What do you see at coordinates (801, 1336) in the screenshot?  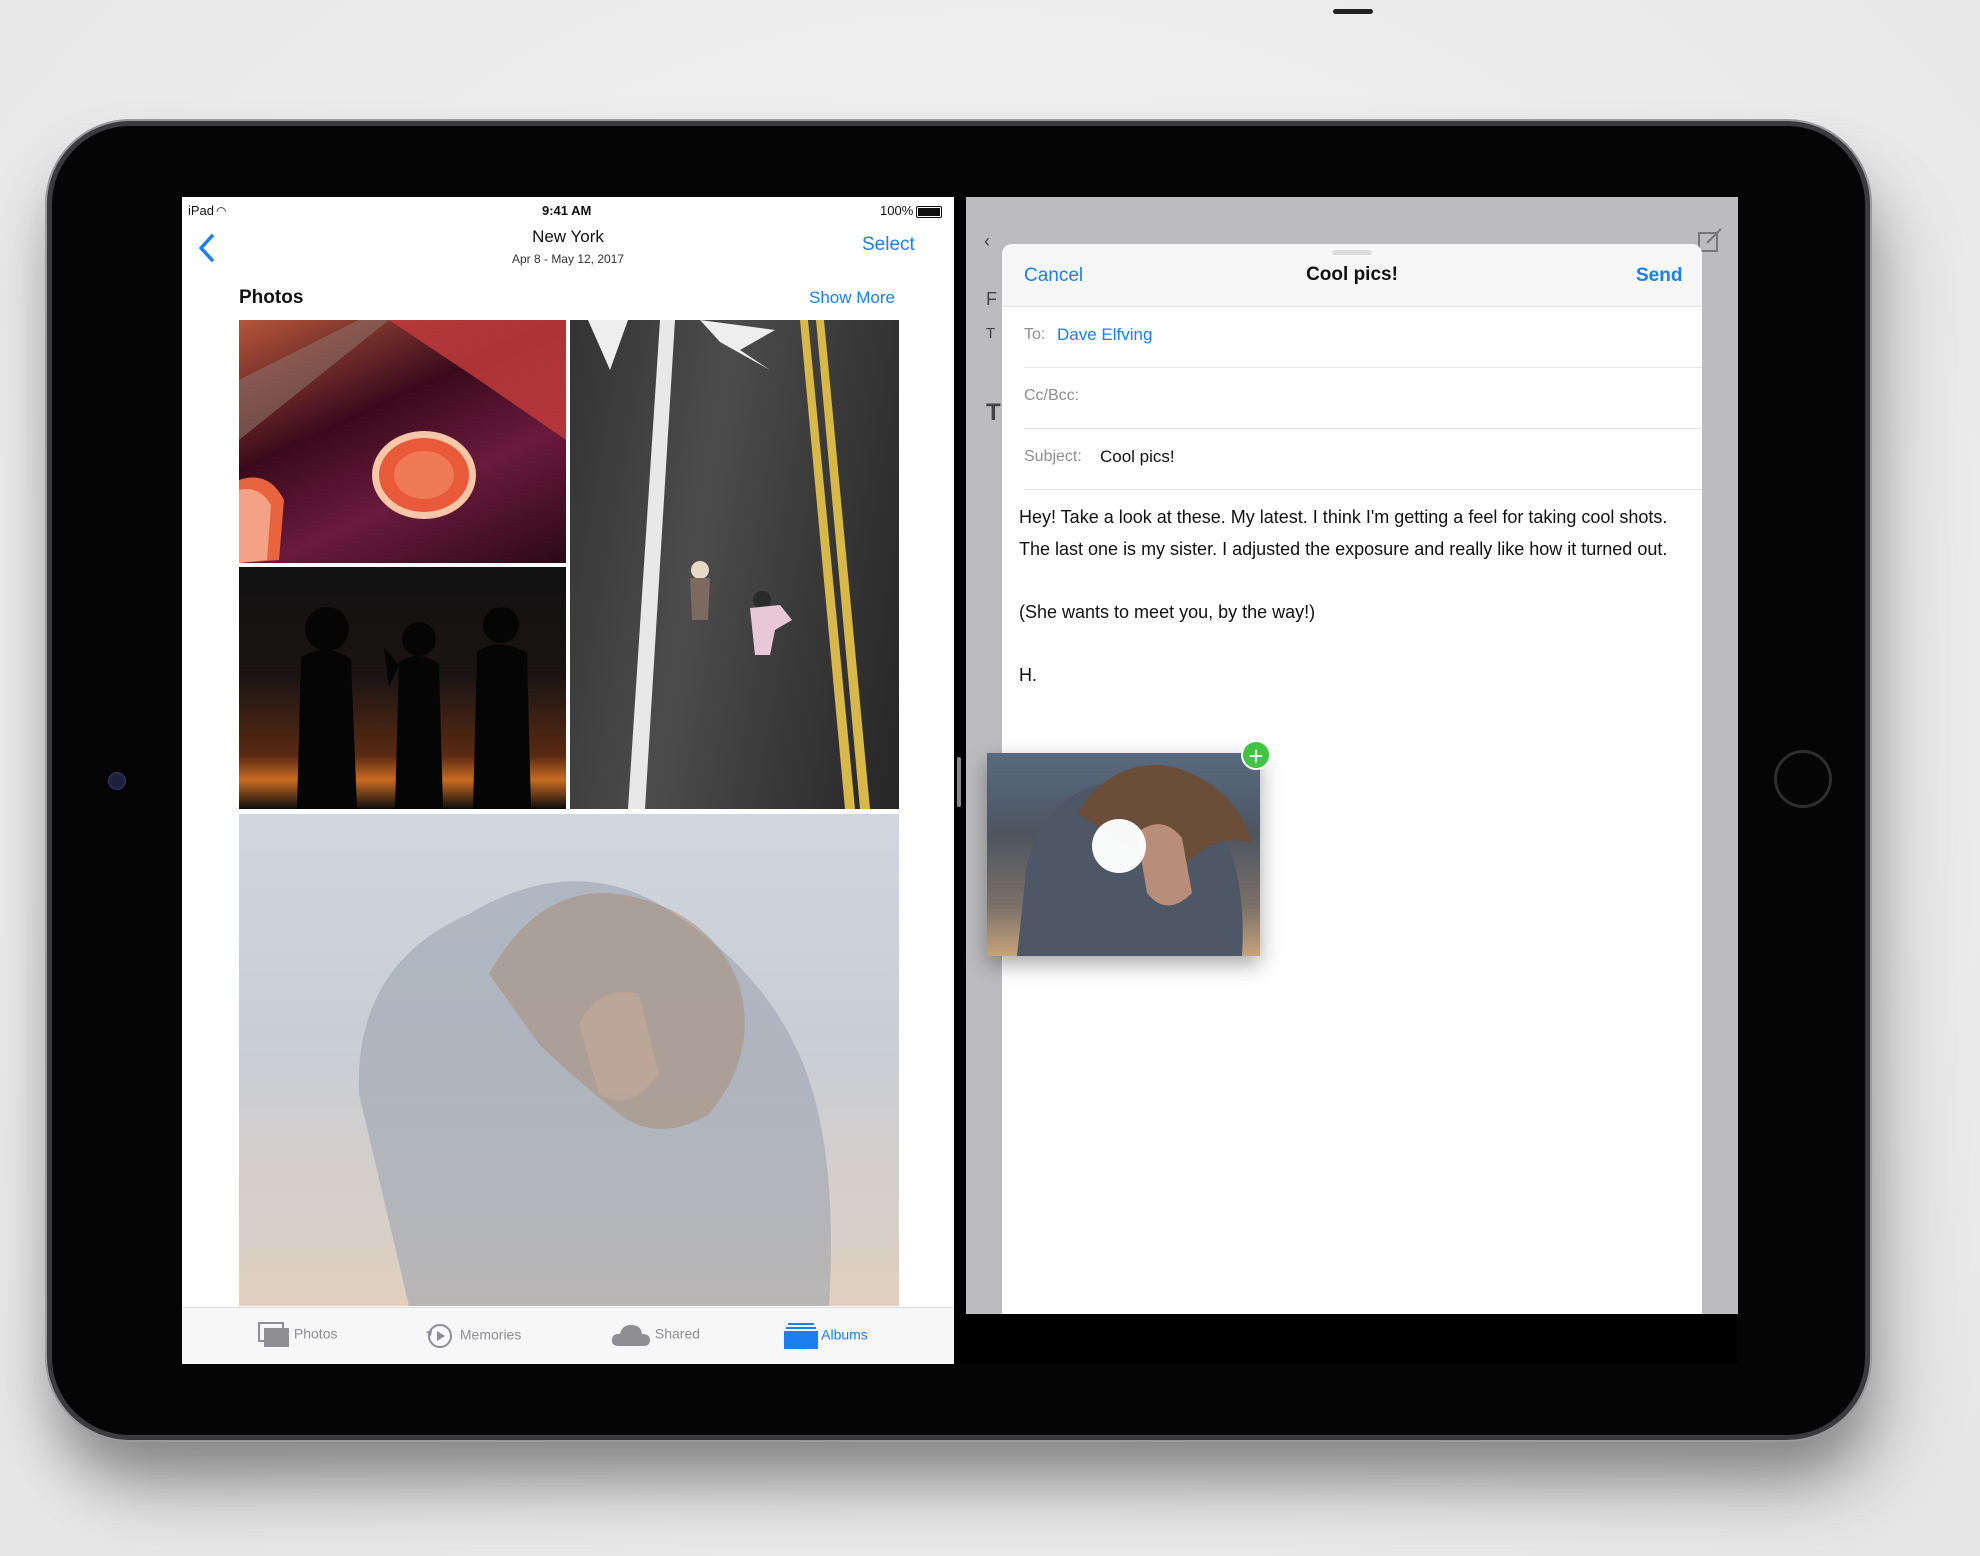 I see `albums-icon` at bounding box center [801, 1336].